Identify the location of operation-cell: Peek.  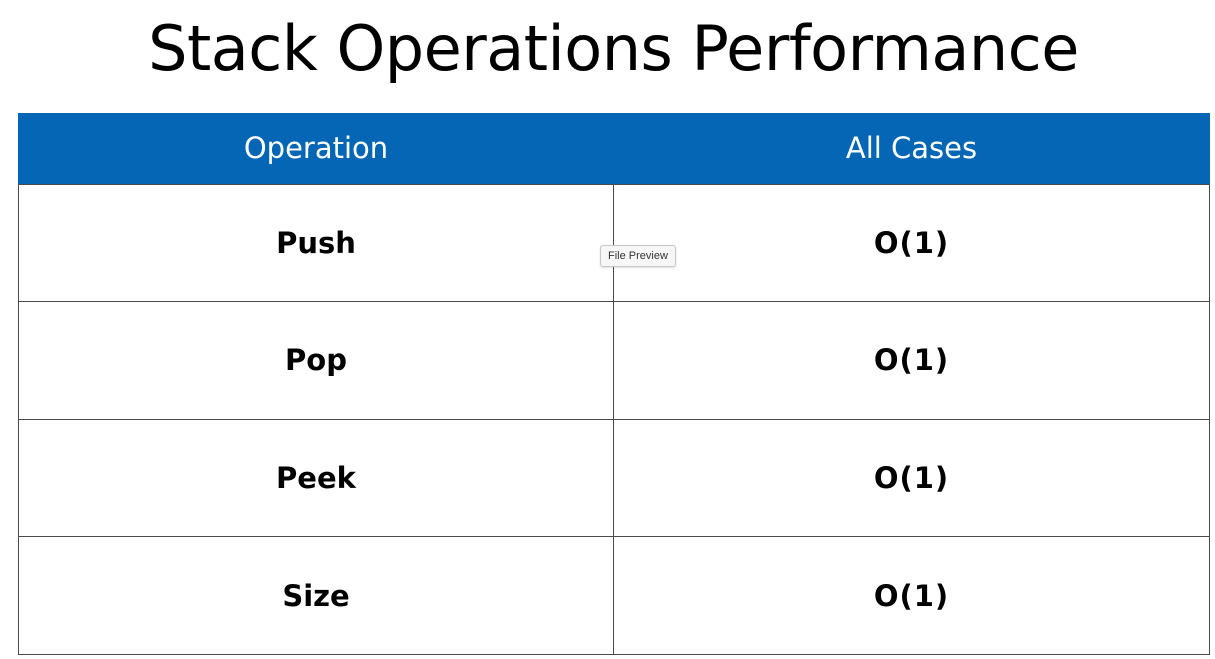
(316, 478).